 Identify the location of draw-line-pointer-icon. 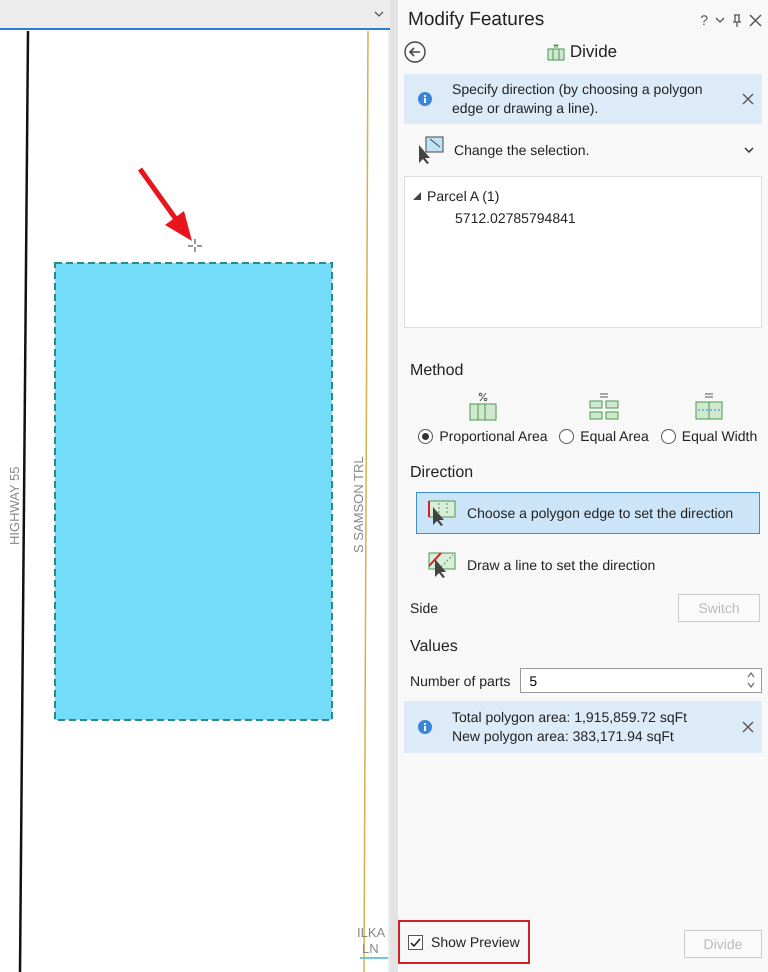
(442, 565).